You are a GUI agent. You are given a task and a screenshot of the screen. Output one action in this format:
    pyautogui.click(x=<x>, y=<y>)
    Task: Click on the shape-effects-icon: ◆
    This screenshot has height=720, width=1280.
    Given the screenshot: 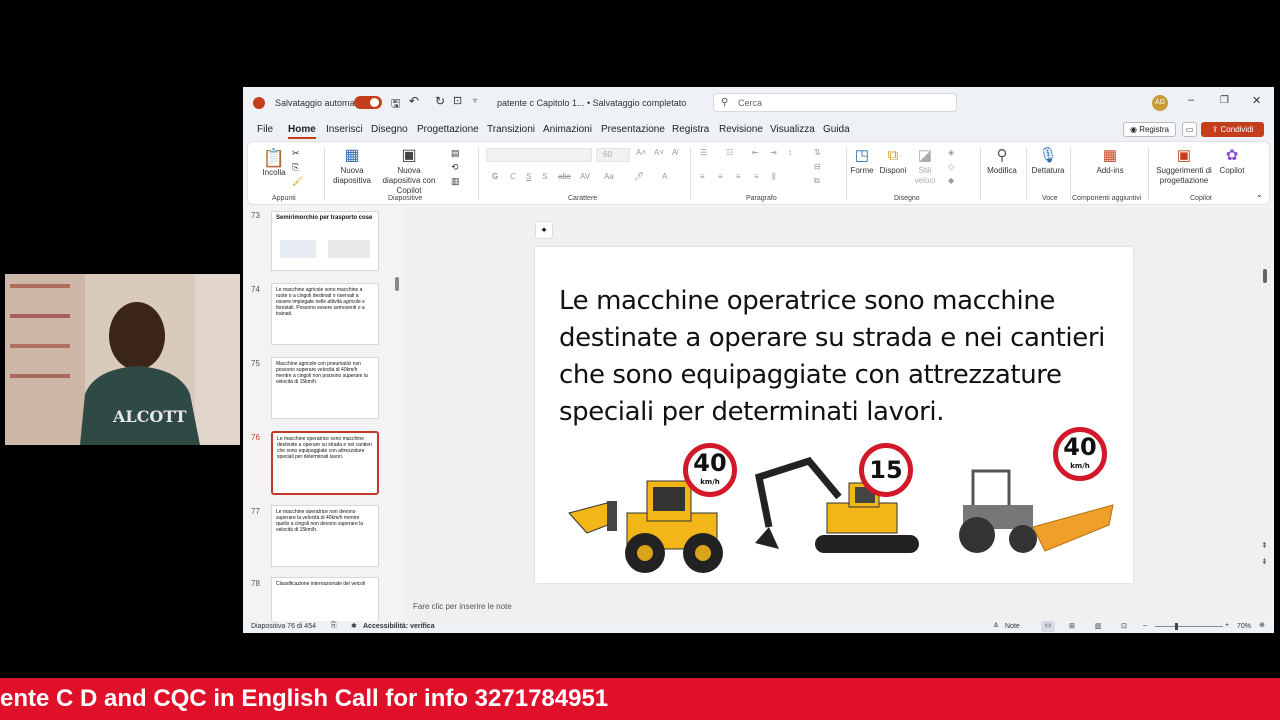 What is the action you would take?
    pyautogui.click(x=951, y=180)
    